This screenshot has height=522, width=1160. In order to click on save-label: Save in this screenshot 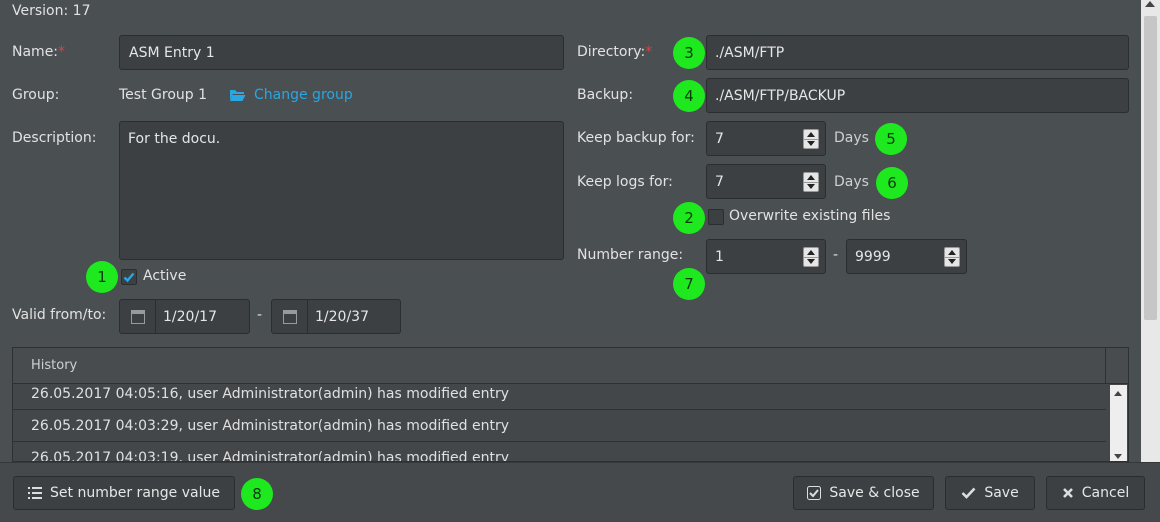, I will do `click(1001, 493)`.